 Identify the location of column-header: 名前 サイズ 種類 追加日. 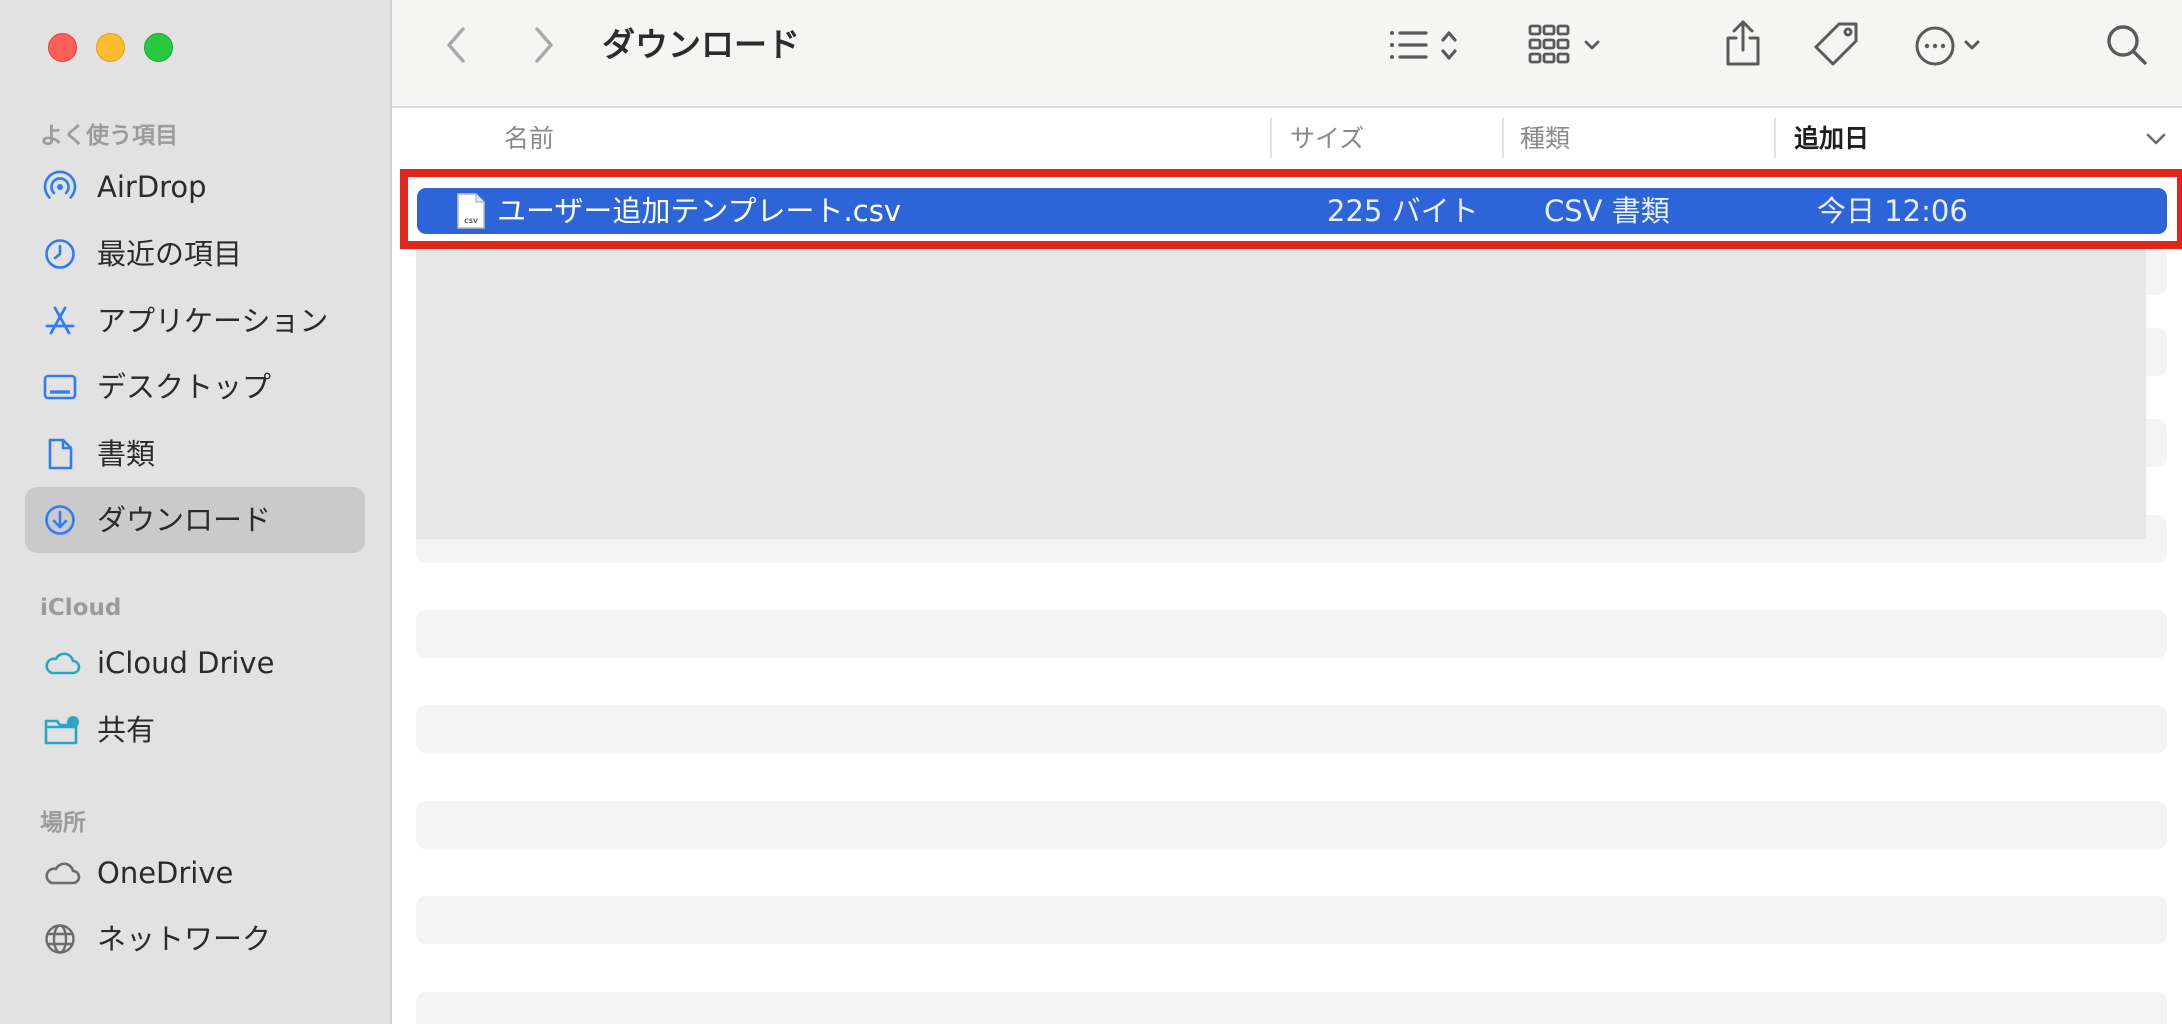
(1287, 139).